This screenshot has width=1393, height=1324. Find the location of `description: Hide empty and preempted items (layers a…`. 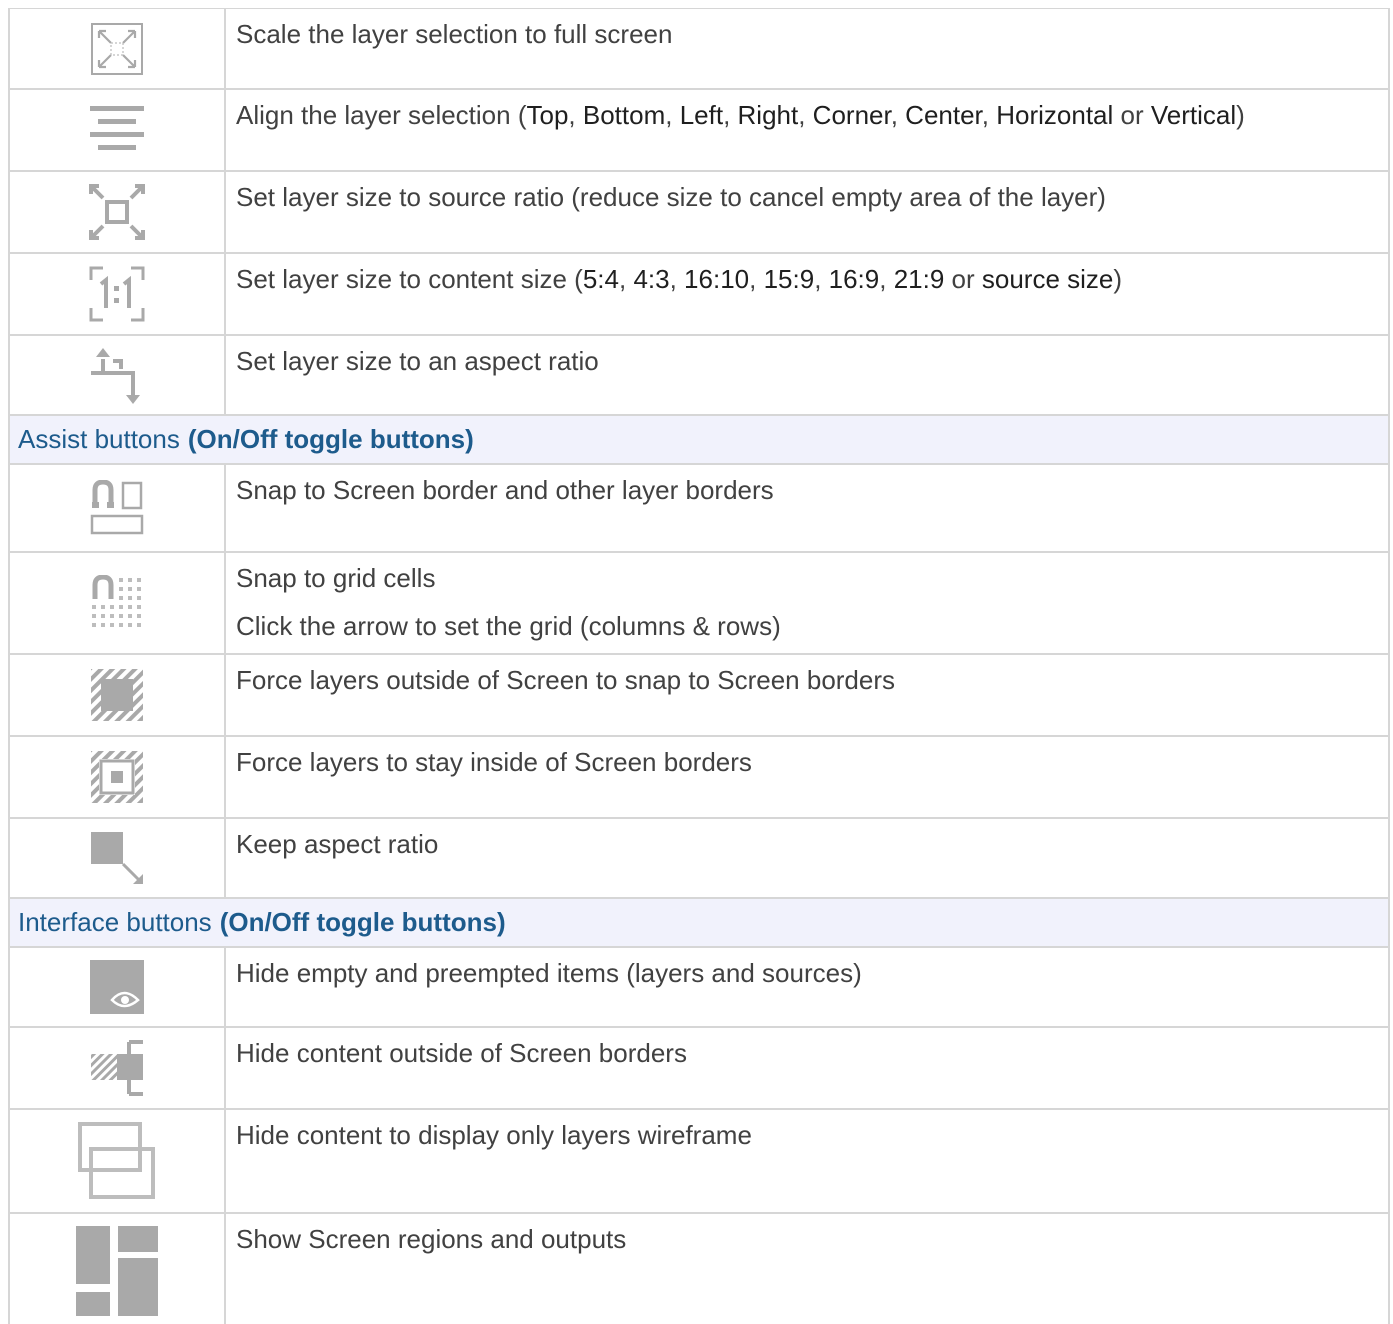

description: Hide empty and preempted items (layers a… is located at coordinates (808, 987).